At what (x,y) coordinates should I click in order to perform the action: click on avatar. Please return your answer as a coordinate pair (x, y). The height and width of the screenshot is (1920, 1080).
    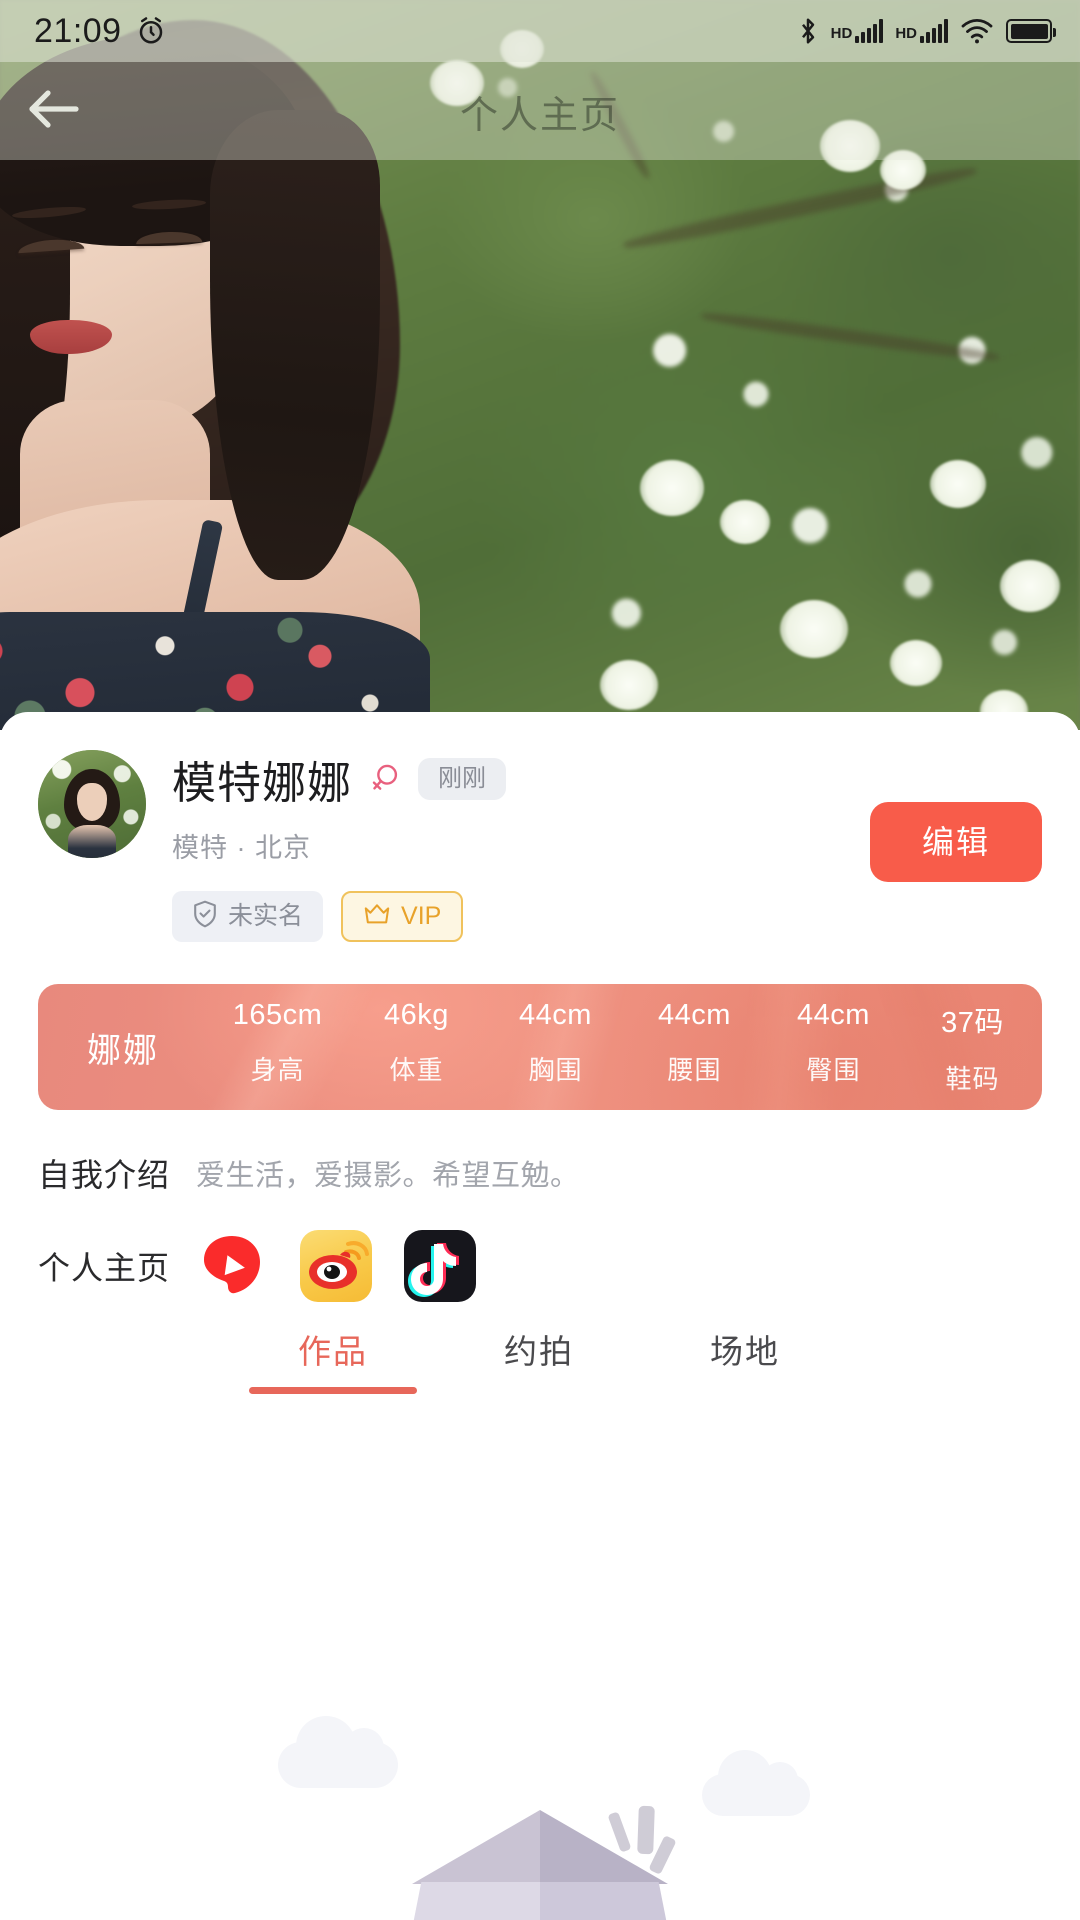
    Looking at the image, I should click on (92, 804).